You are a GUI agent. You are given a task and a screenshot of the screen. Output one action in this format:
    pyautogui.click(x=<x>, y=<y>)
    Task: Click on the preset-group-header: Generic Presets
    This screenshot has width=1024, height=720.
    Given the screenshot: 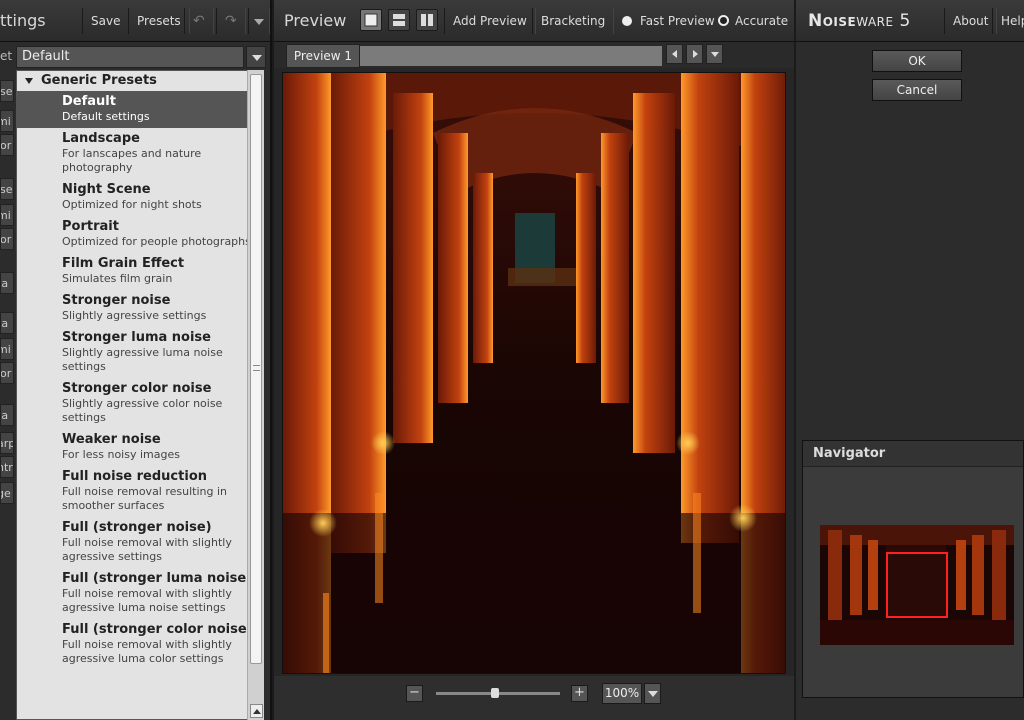 What is the action you would take?
    pyautogui.click(x=140, y=81)
    